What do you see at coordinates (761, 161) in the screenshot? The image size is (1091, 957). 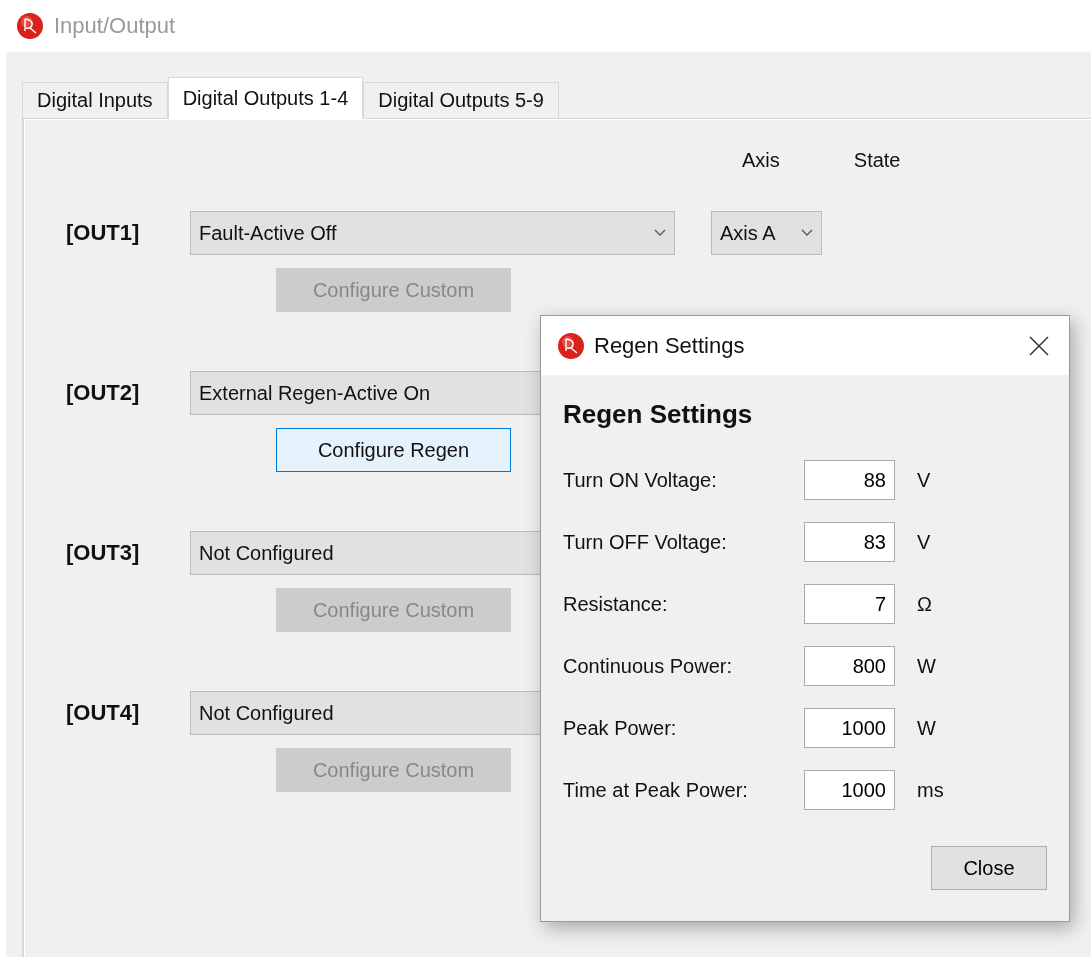 I see `column-header: Axis` at bounding box center [761, 161].